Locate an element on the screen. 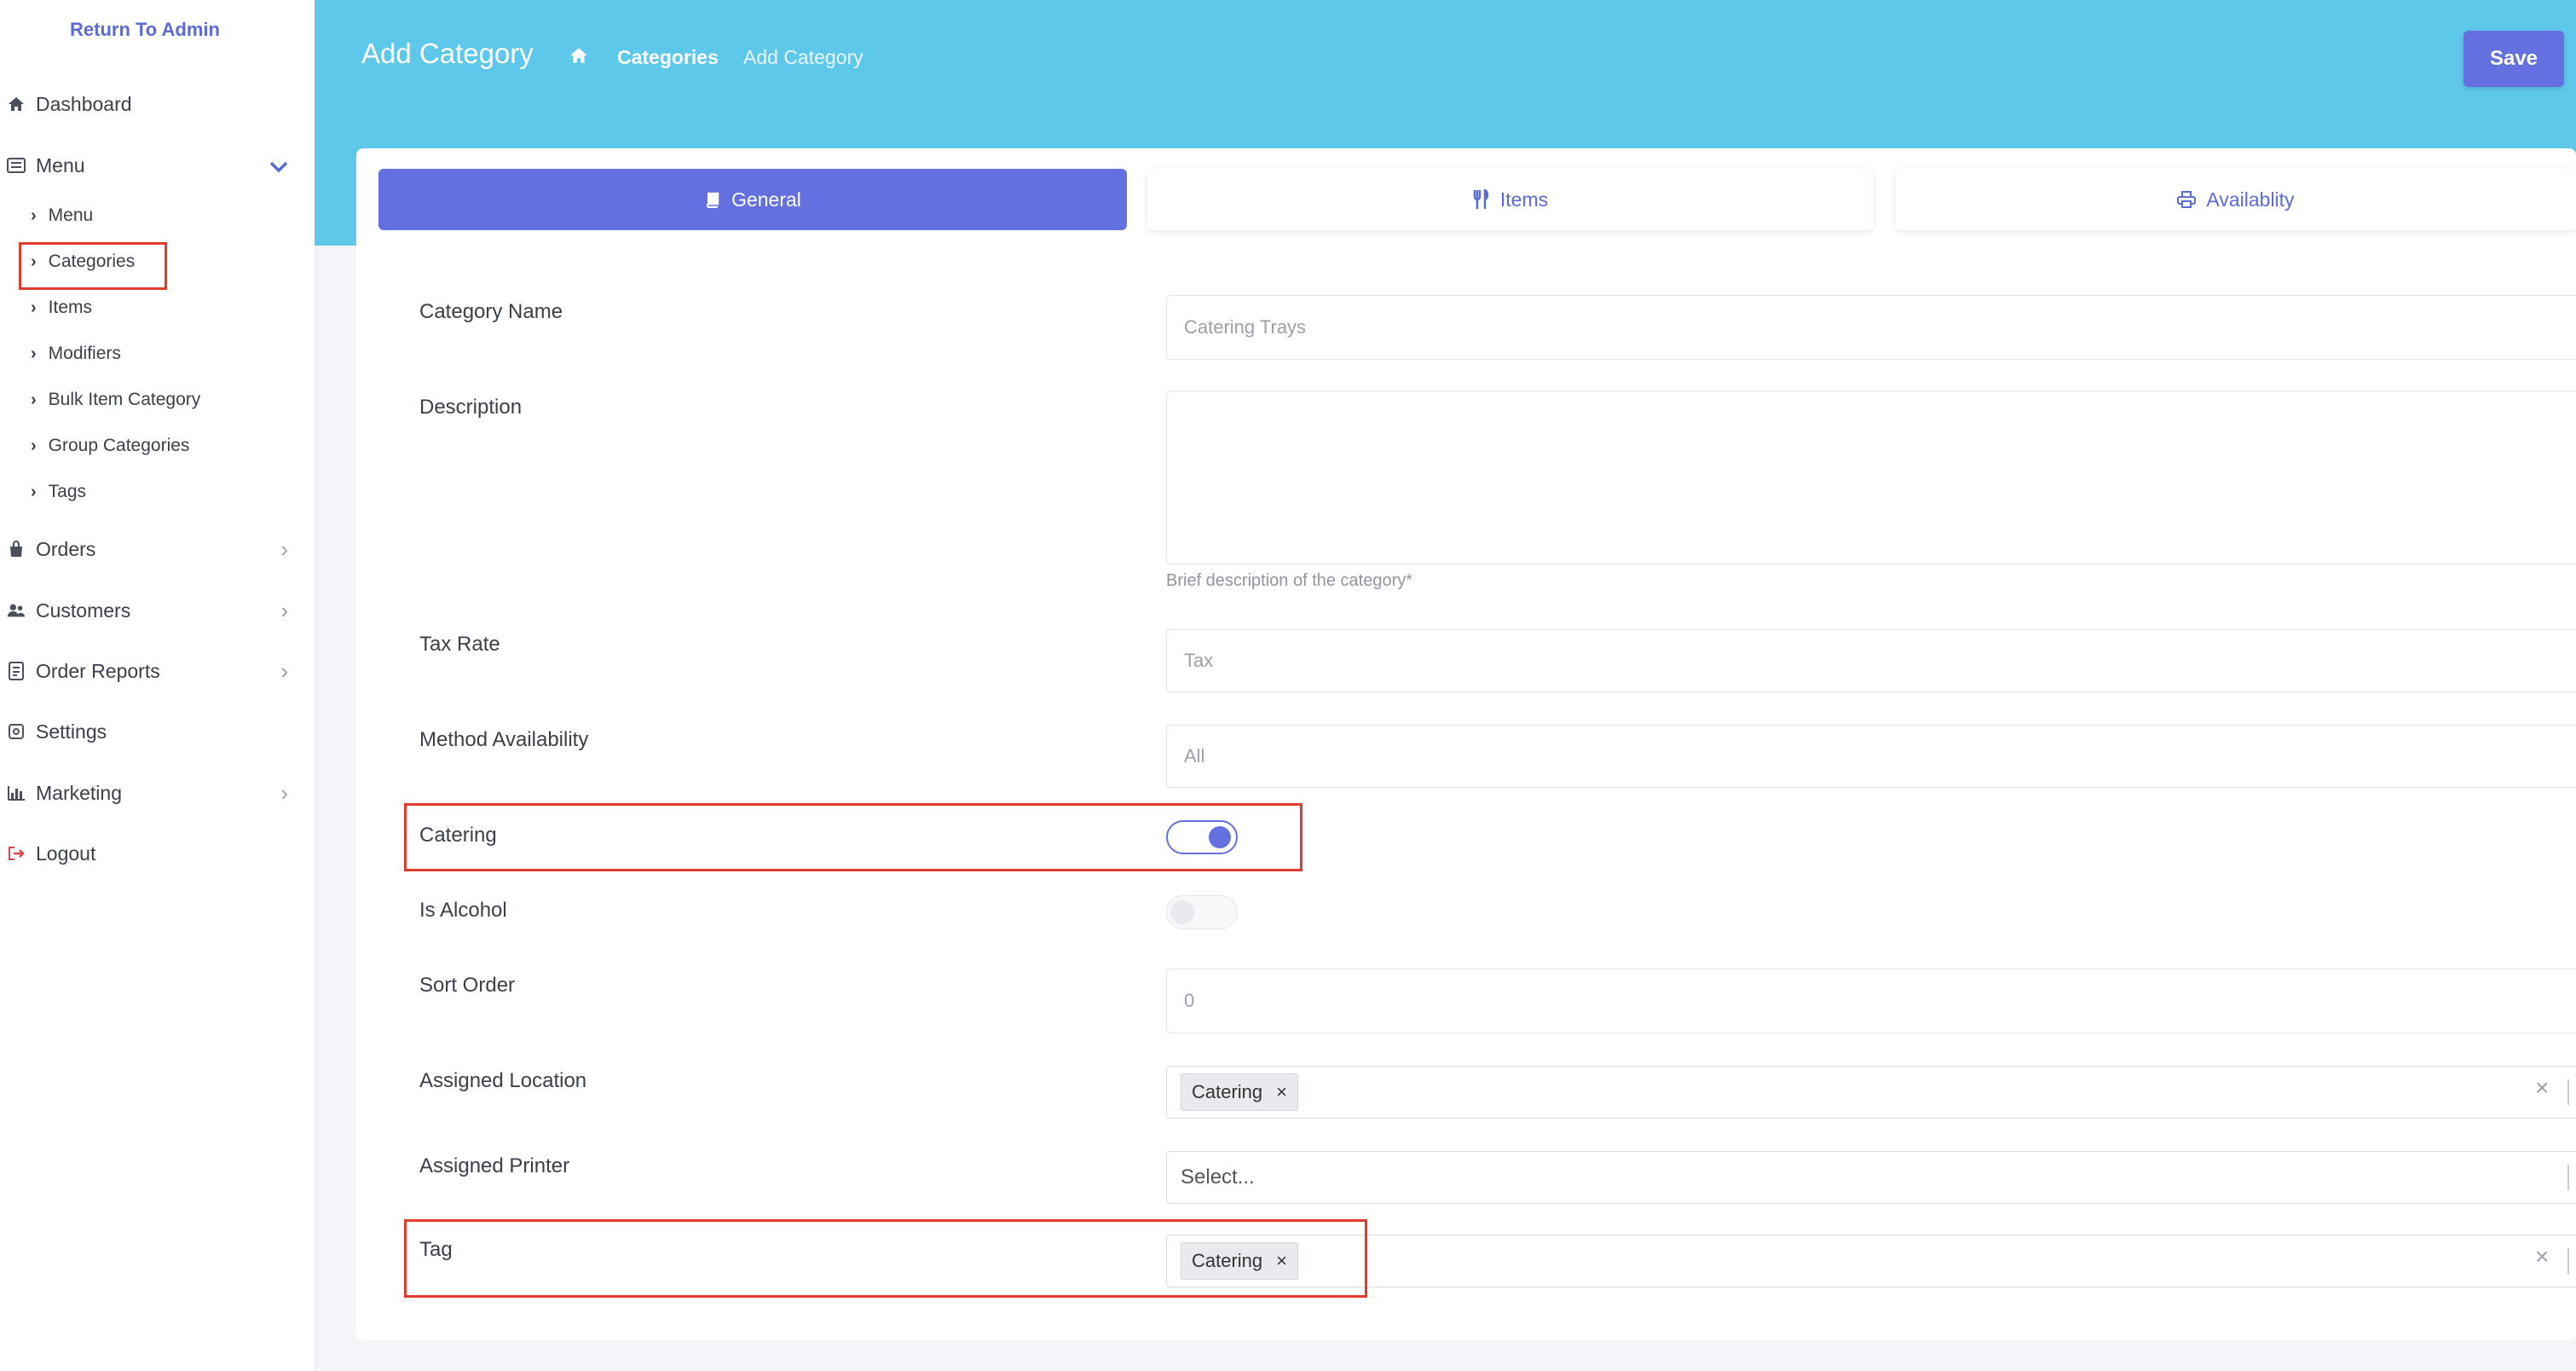 Image resolution: width=2576 pixels, height=1371 pixels. category-name-placeholder: Catering Trays is located at coordinates (1245, 327).